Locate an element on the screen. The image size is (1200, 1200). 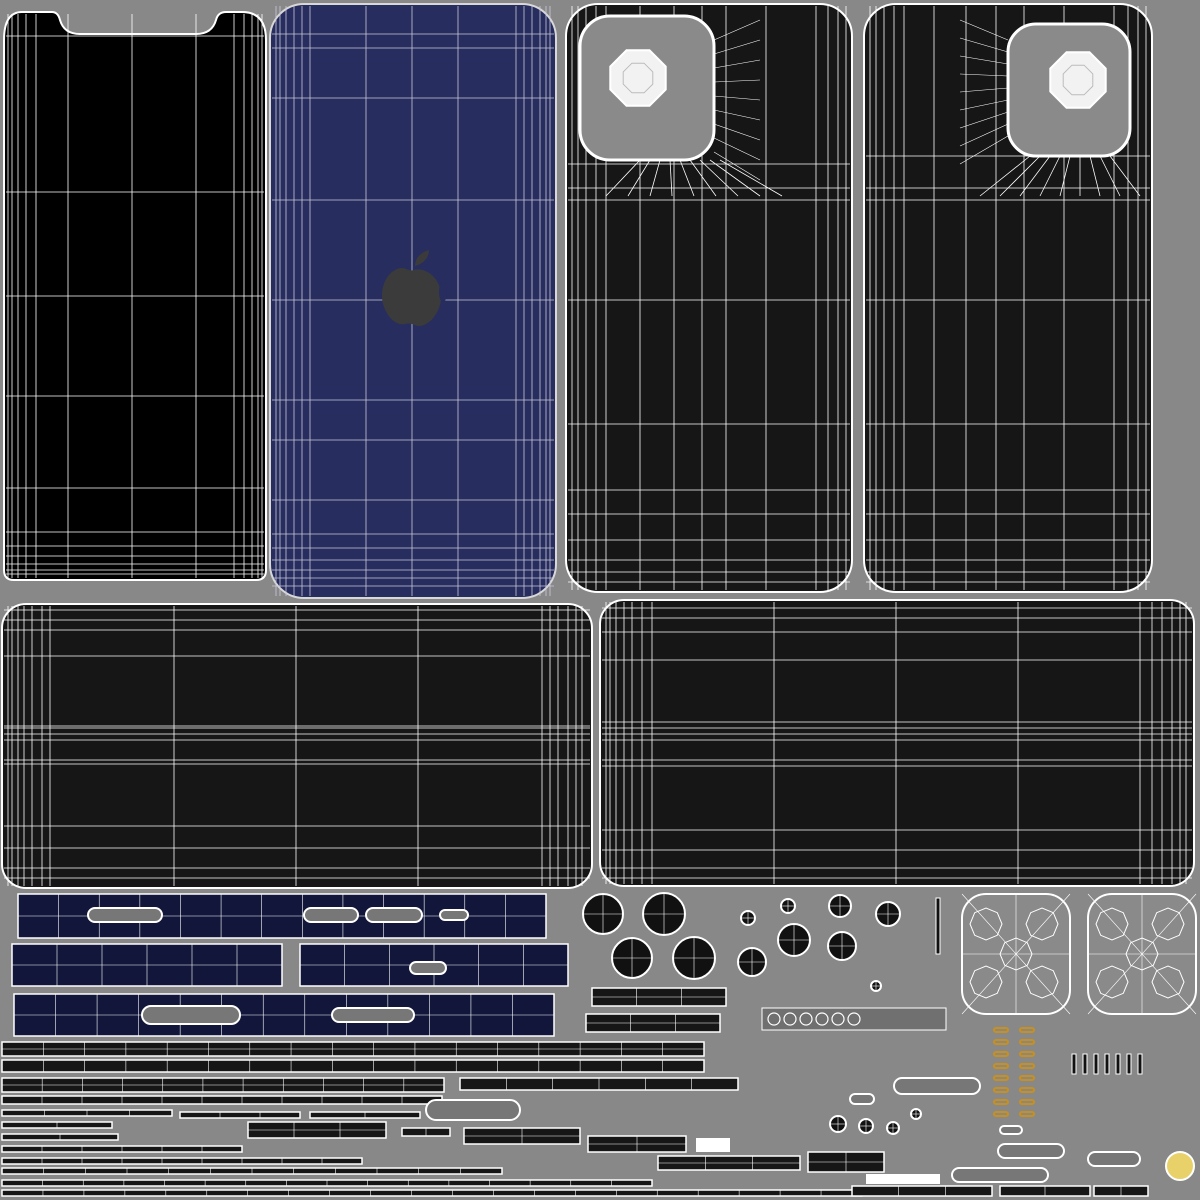
sensor-dot is located at coordinates (1180, 1166).